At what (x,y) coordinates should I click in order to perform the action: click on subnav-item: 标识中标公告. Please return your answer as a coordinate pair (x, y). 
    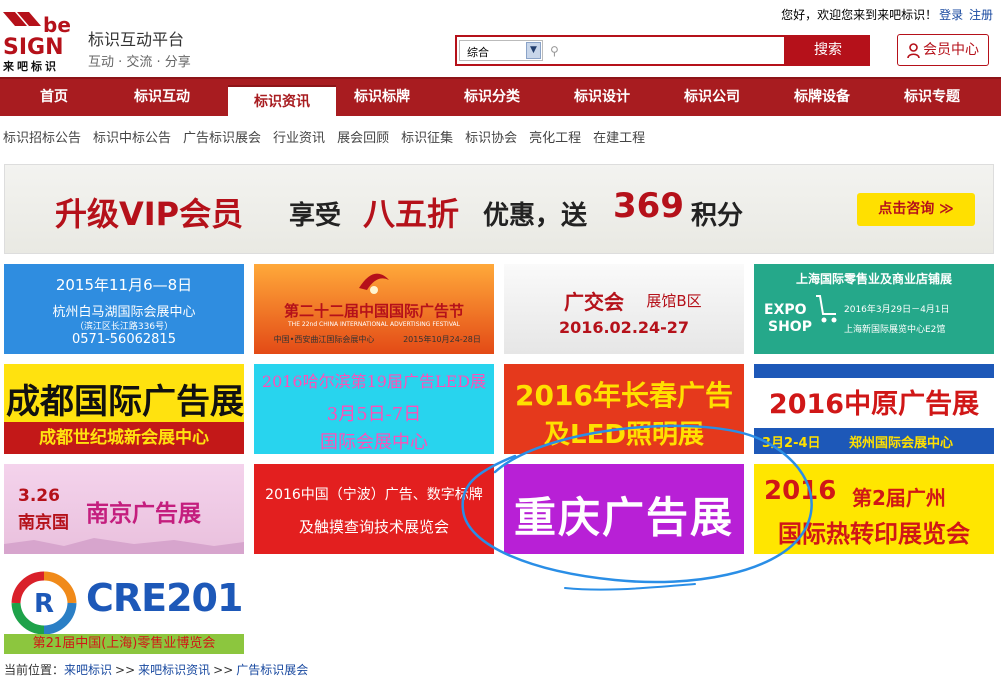
    Looking at the image, I should click on (132, 138).